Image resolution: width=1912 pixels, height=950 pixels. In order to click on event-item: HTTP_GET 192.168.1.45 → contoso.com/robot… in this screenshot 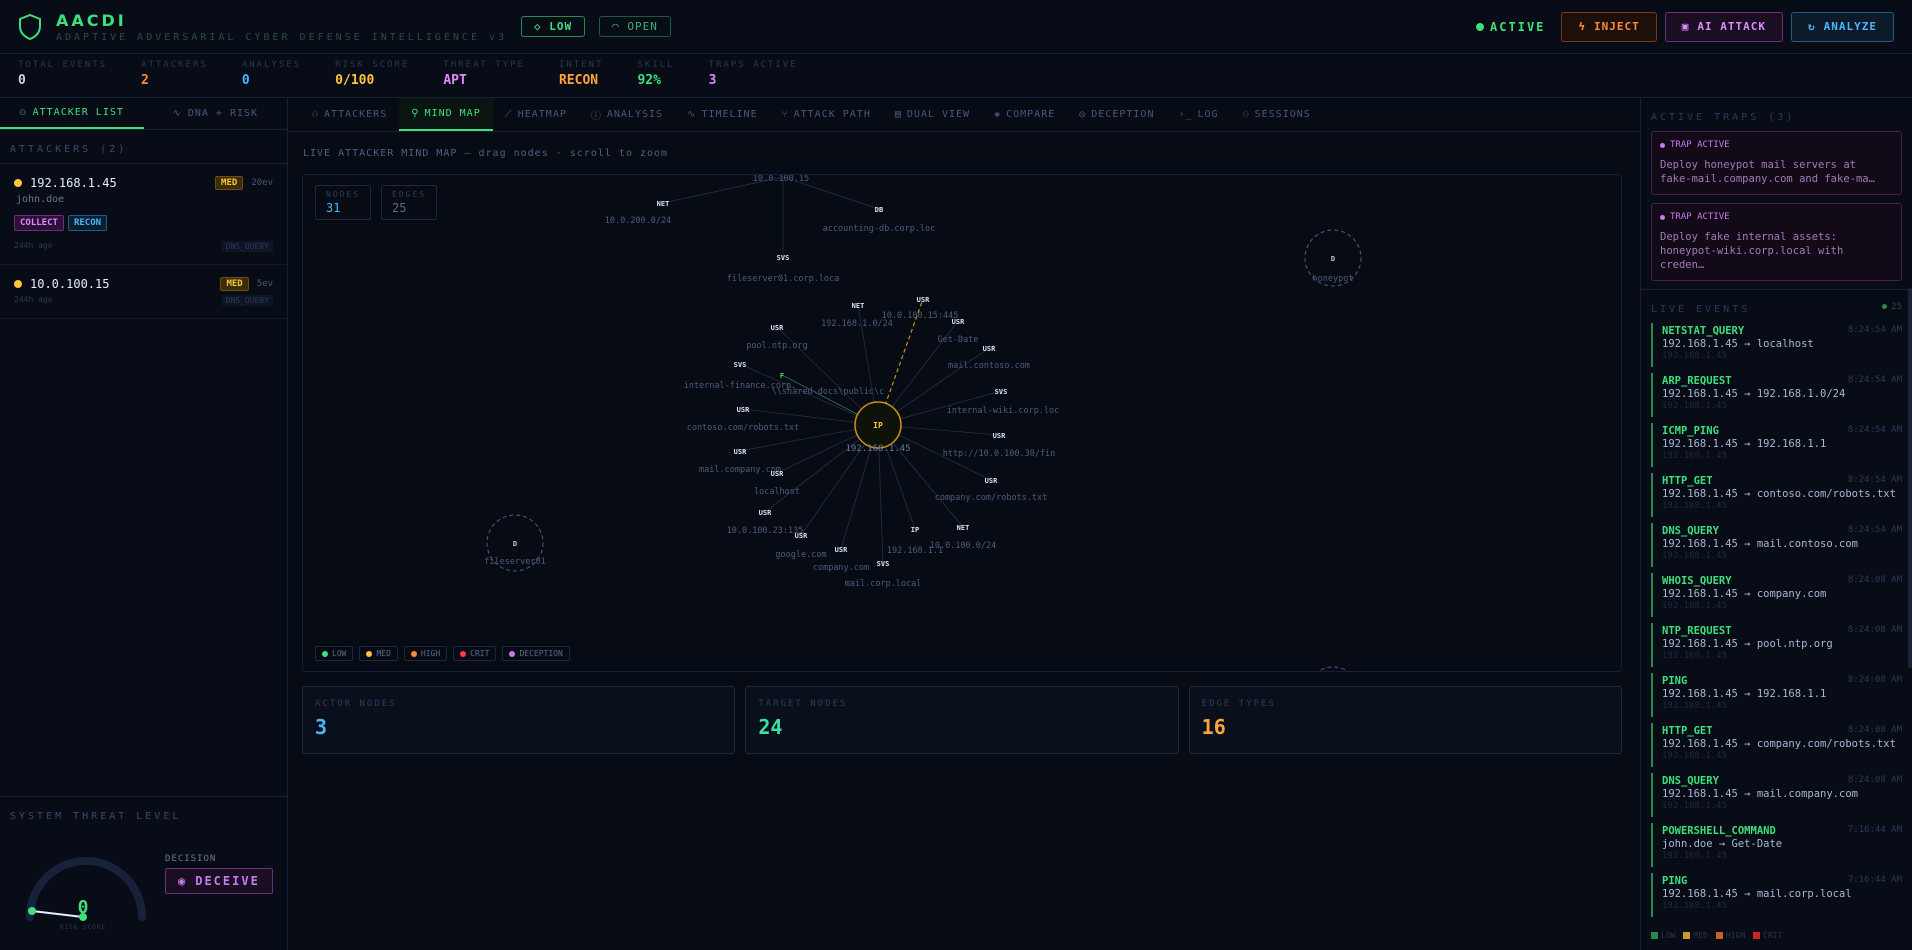, I will do `click(1776, 495)`.